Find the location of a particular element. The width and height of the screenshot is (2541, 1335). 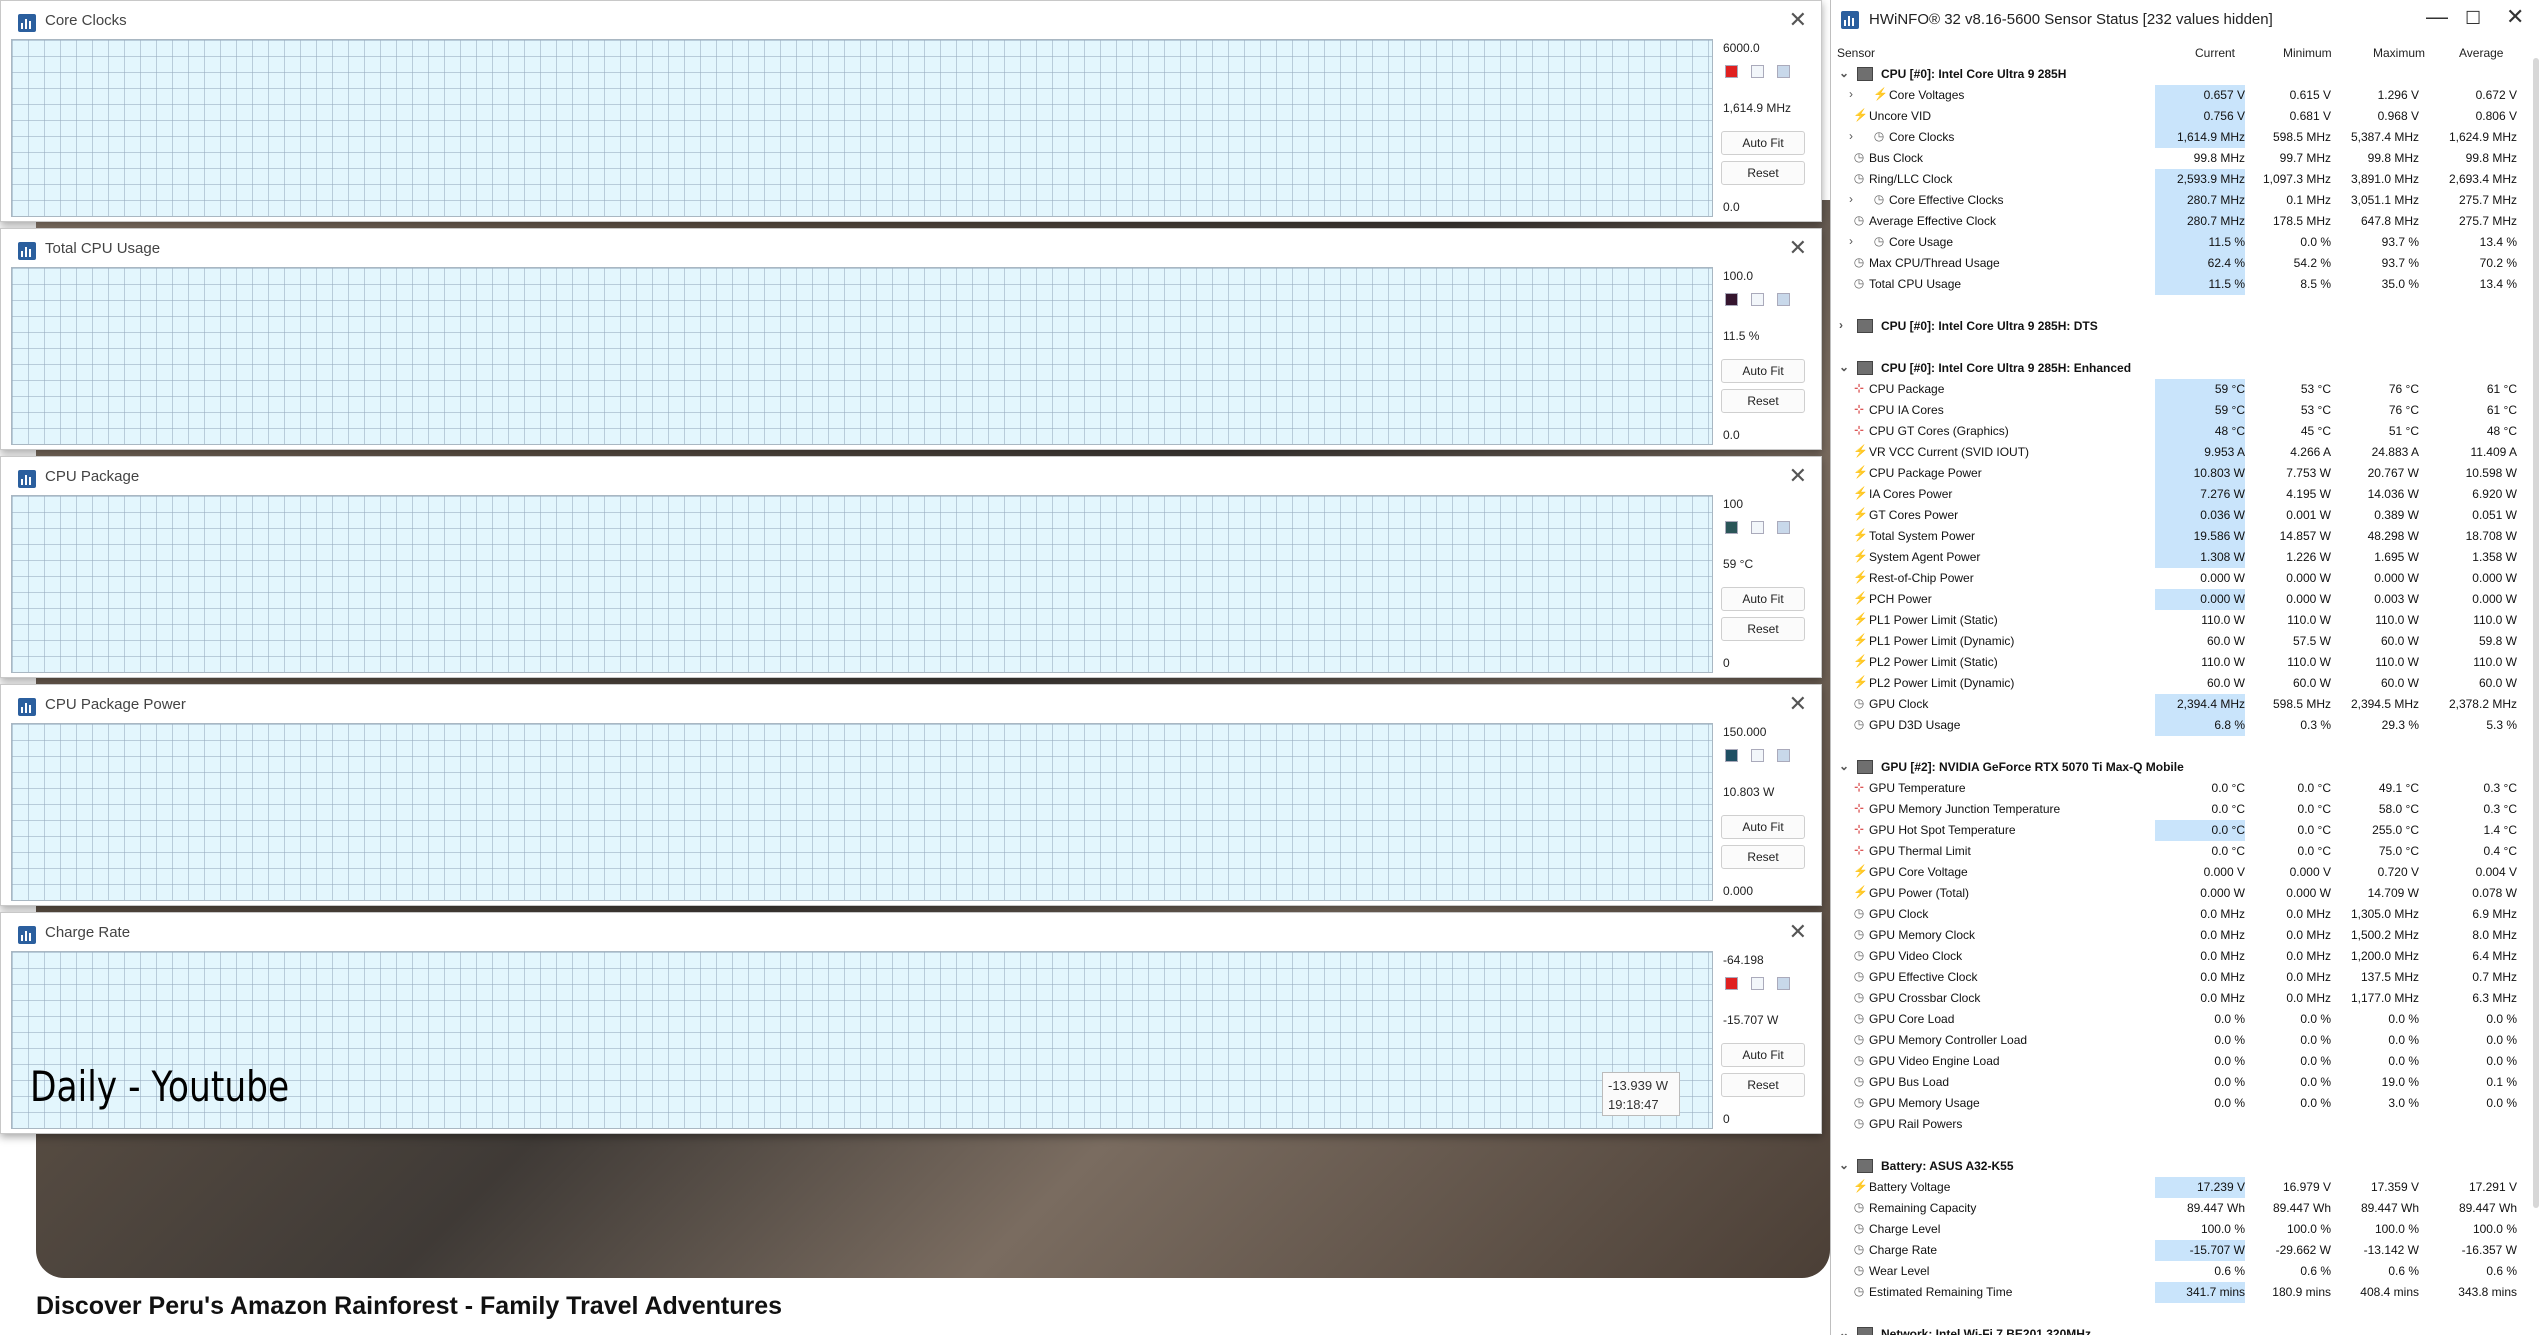

sensor-row: ⊹ CPU Package 59 °C 53 °C 76 °C 61 °C is located at coordinates (2181, 389).